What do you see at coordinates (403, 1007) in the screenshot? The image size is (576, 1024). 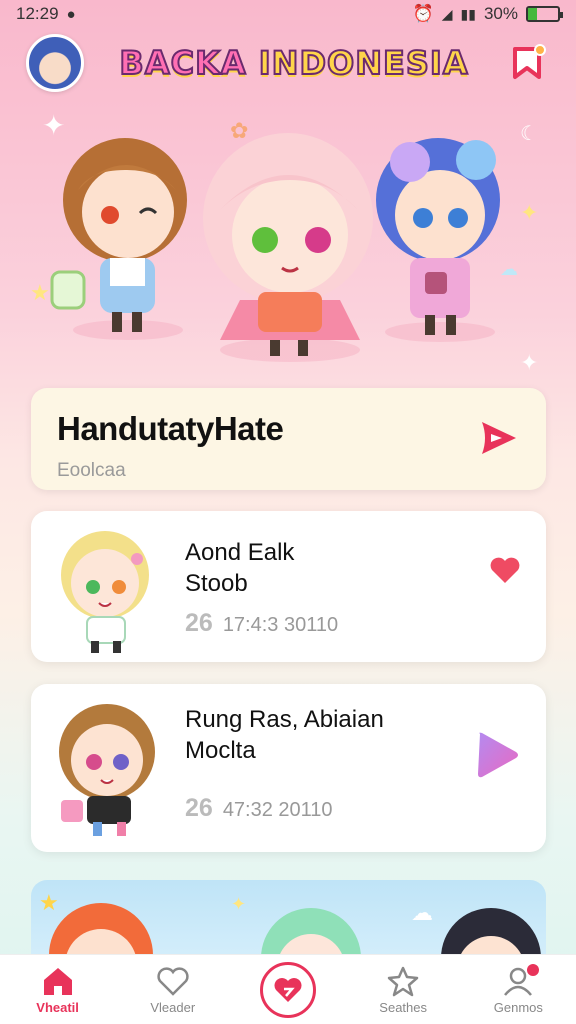 I see `nav-label: Seathes` at bounding box center [403, 1007].